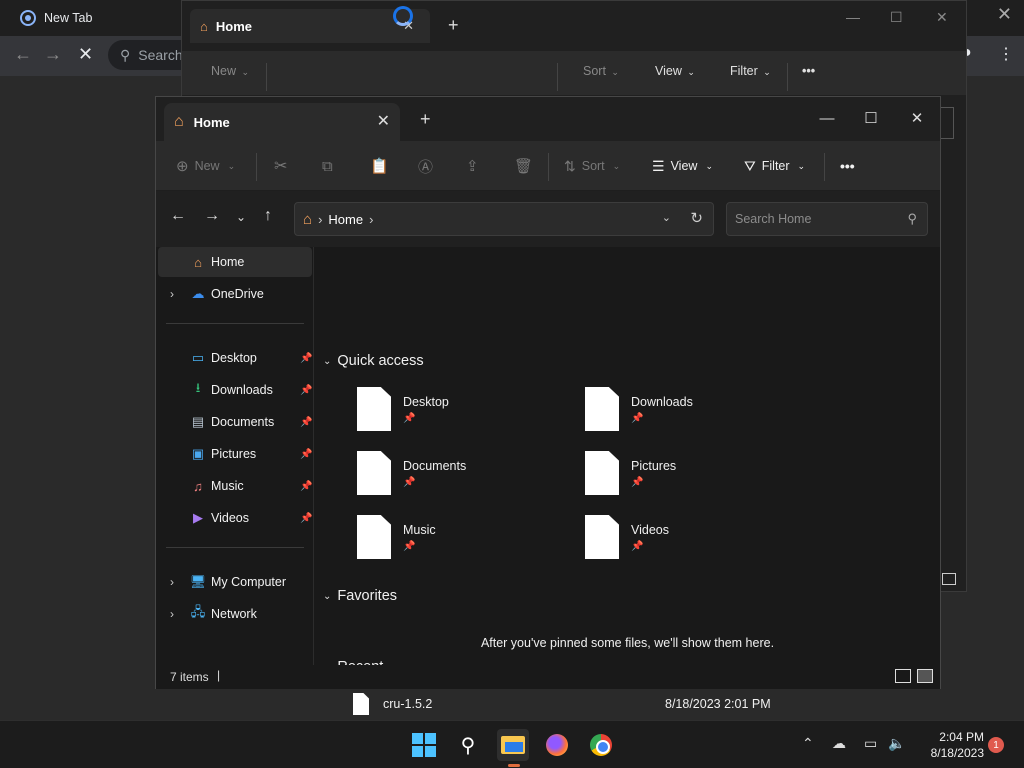  What do you see at coordinates (235, 614) in the screenshot?
I see `sidebar-item-network: › 🖧 Network` at bounding box center [235, 614].